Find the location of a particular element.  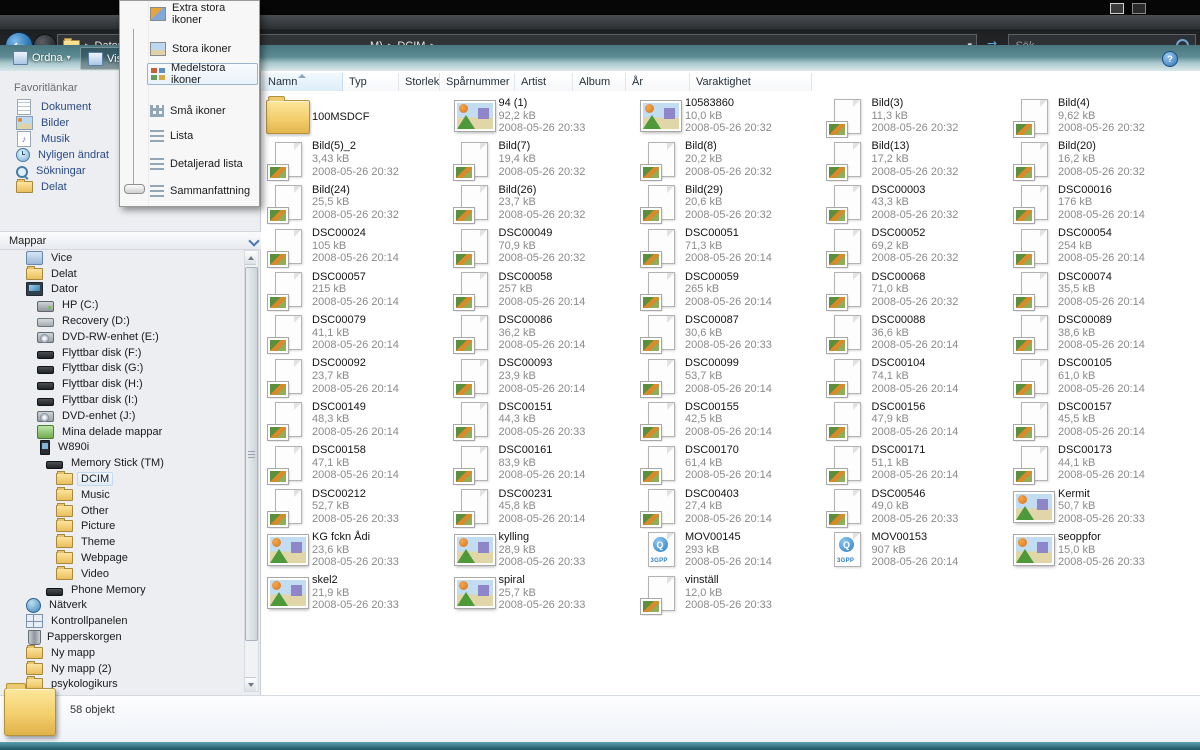

file-tile-dsc00016: DSC00016 176 kB 2008-05-26 20:14 is located at coordinates (1103, 203).